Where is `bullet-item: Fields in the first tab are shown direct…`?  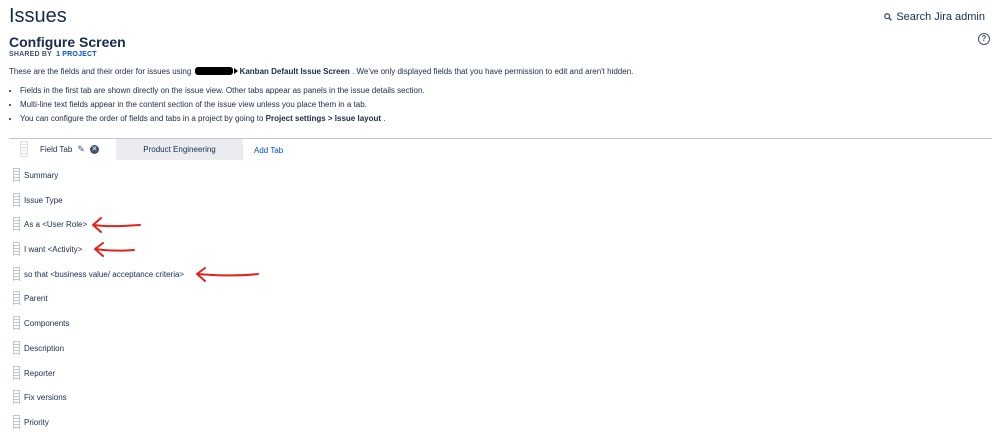
bullet-item: Fields in the first tab are shown direct… is located at coordinates (222, 91).